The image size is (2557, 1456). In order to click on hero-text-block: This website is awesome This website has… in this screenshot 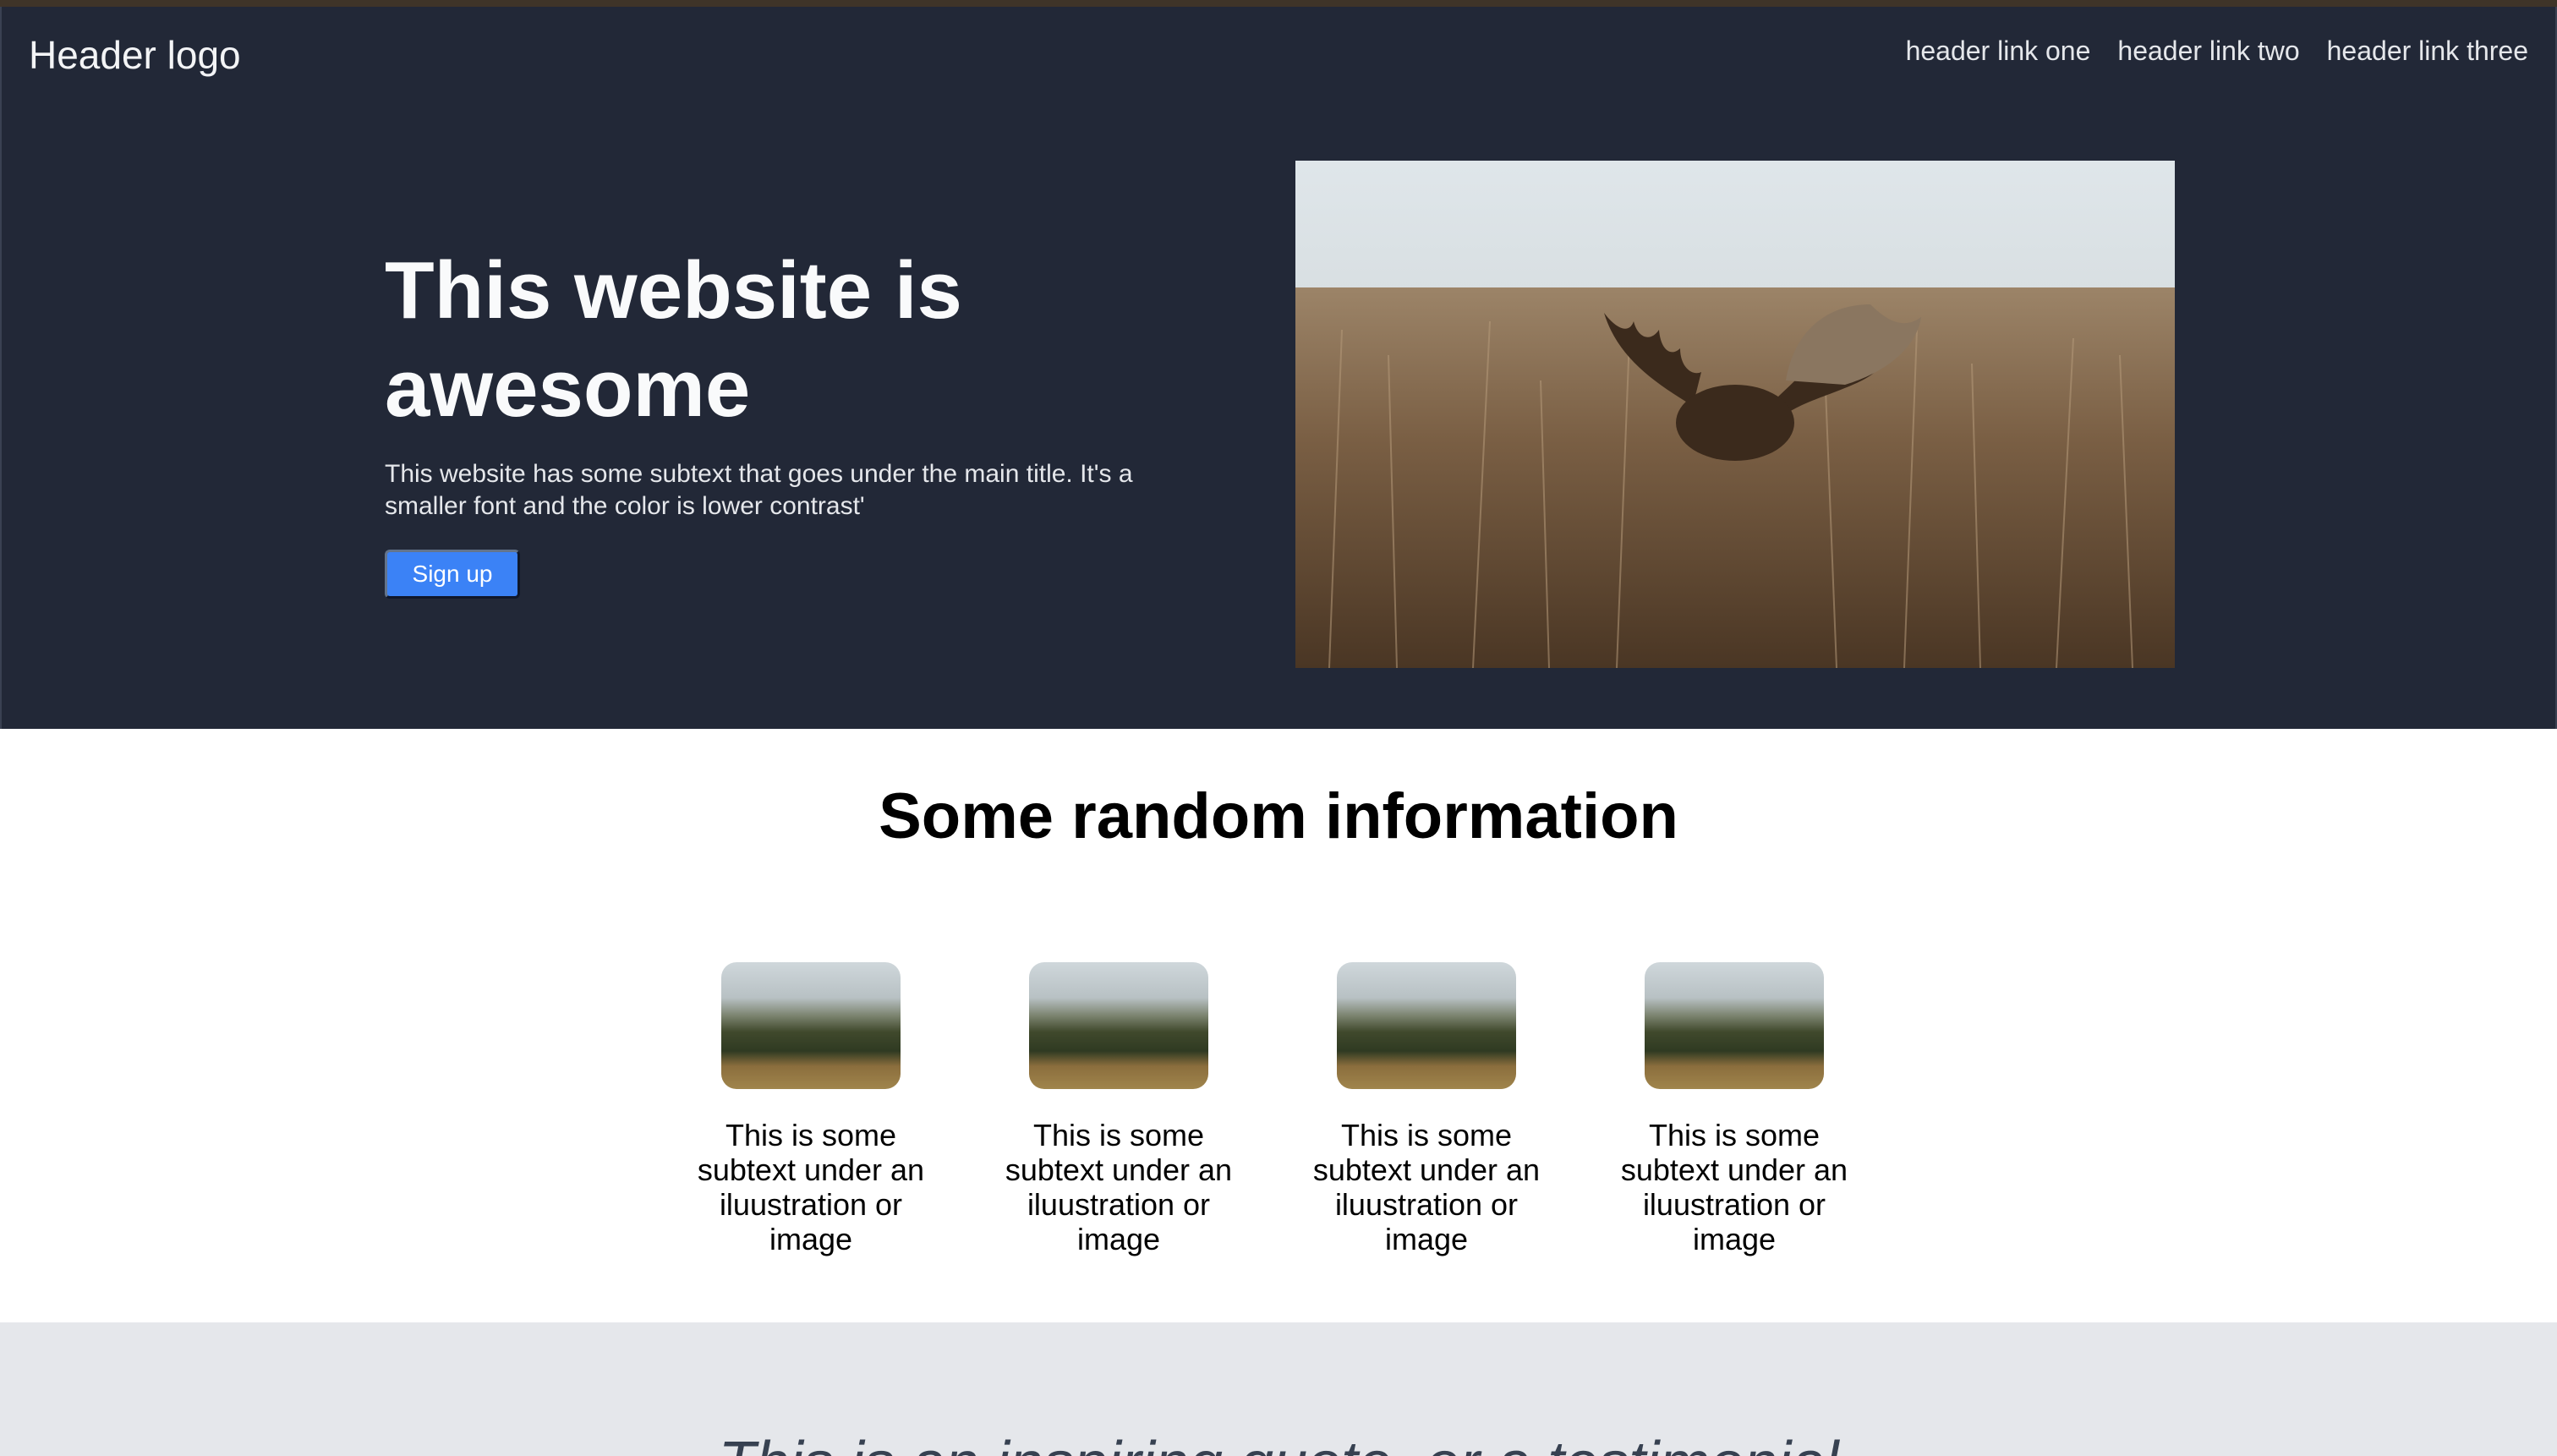, I will do `click(807, 421)`.